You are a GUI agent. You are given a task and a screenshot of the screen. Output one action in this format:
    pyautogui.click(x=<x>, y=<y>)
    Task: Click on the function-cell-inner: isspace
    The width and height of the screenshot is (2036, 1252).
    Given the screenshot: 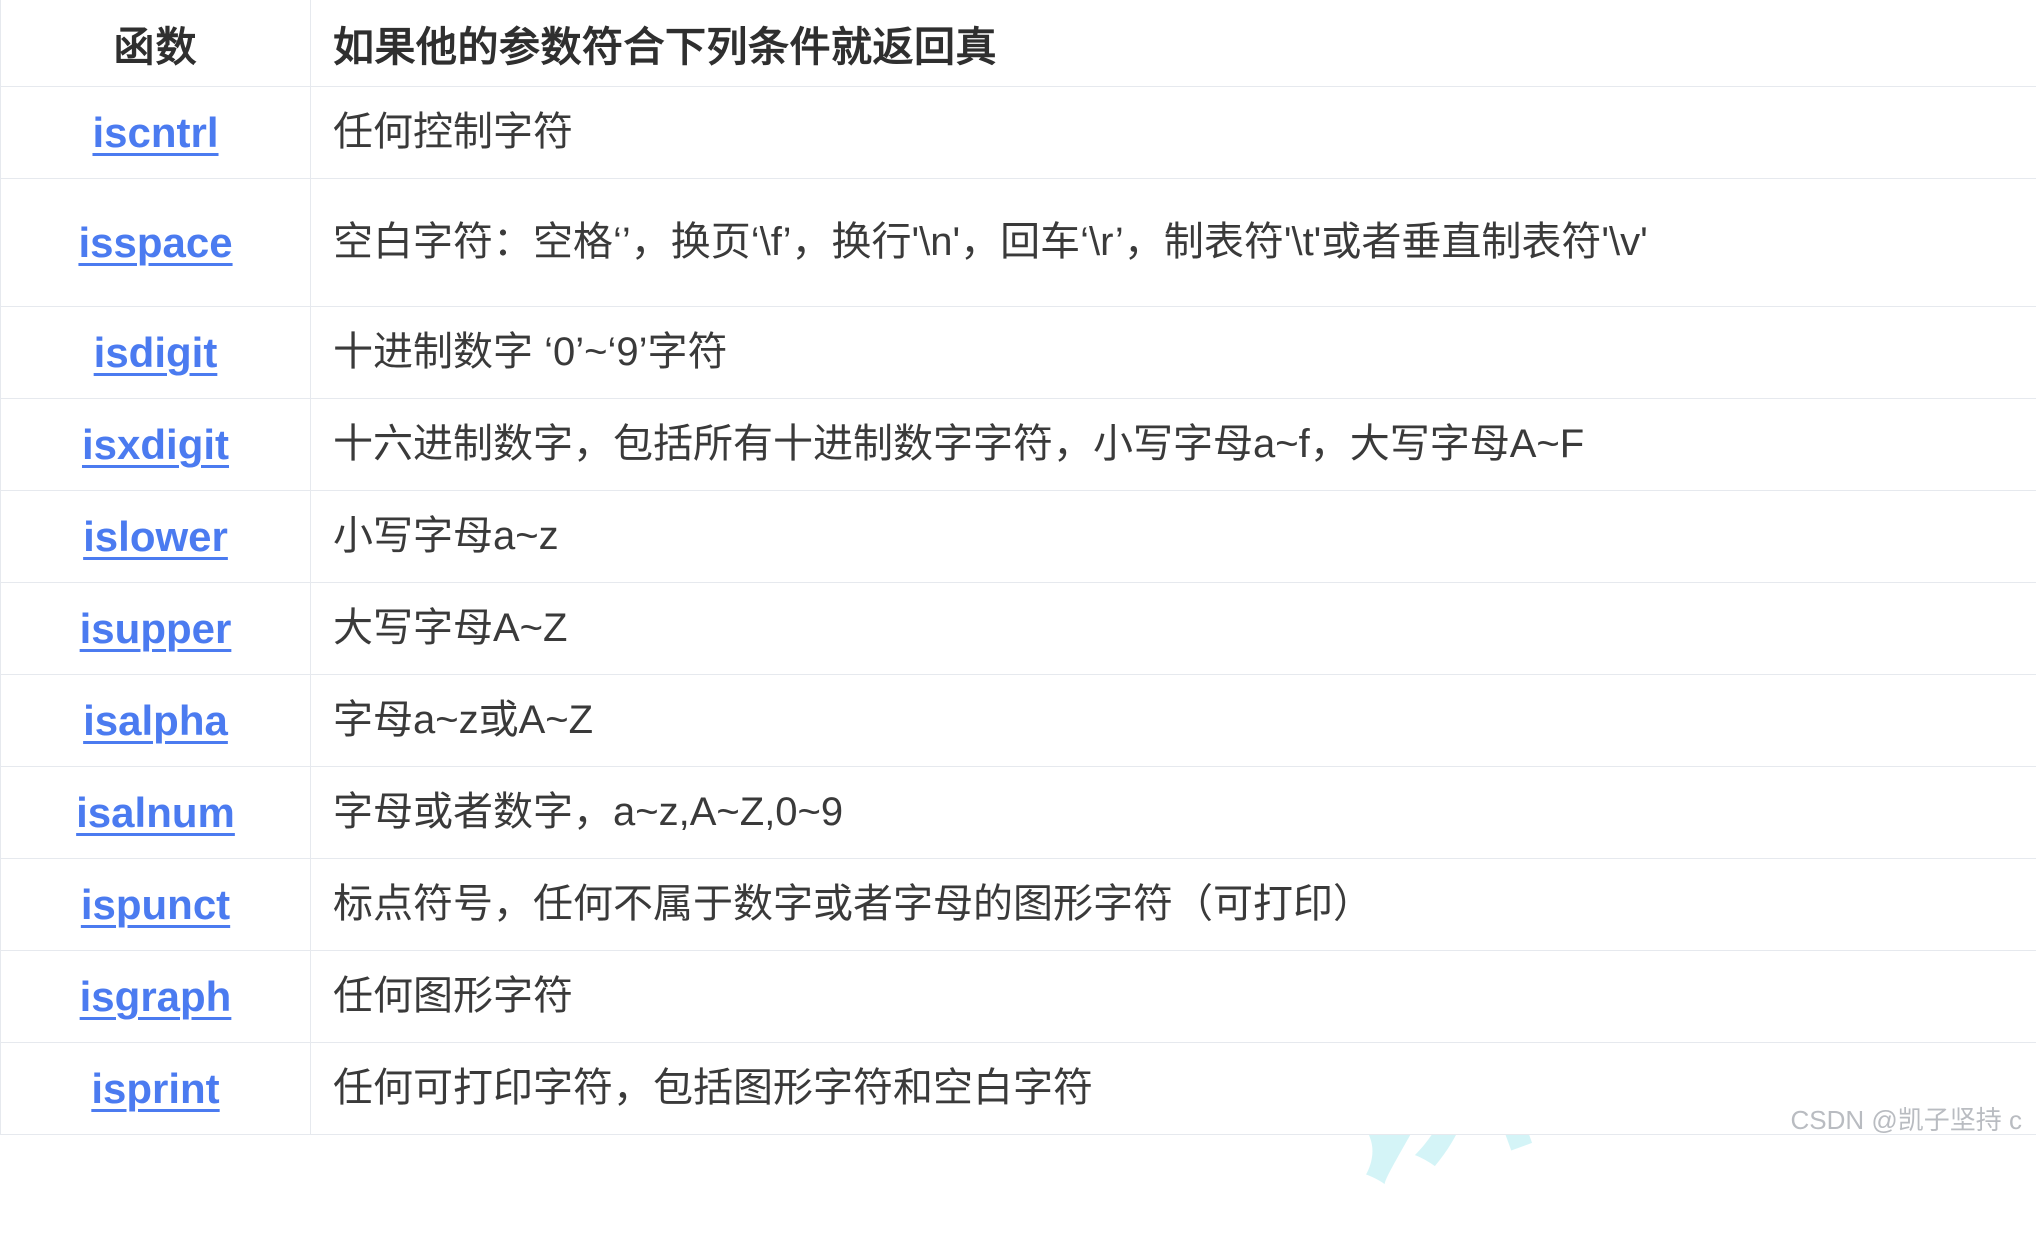 What is the action you would take?
    pyautogui.click(x=155, y=243)
    